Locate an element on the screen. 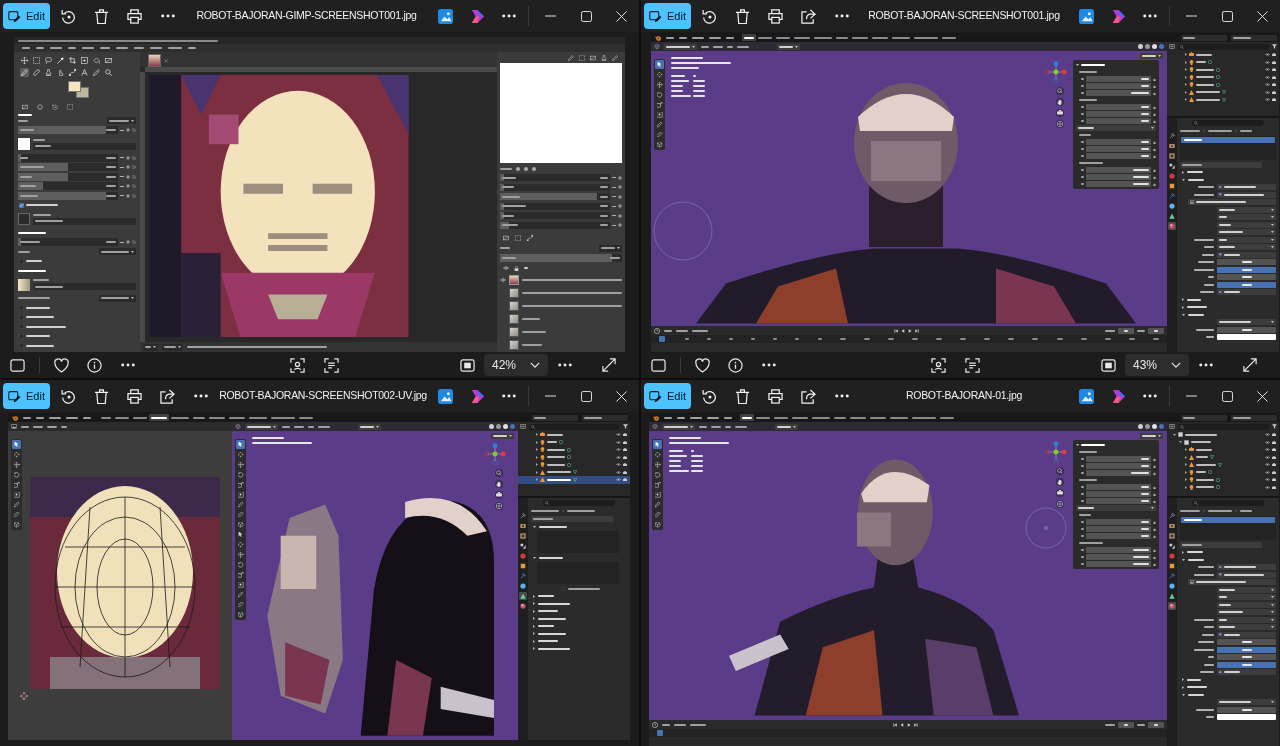  file-title: ROBOT-BAJORAN-01.jpg is located at coordinates (964, 396).